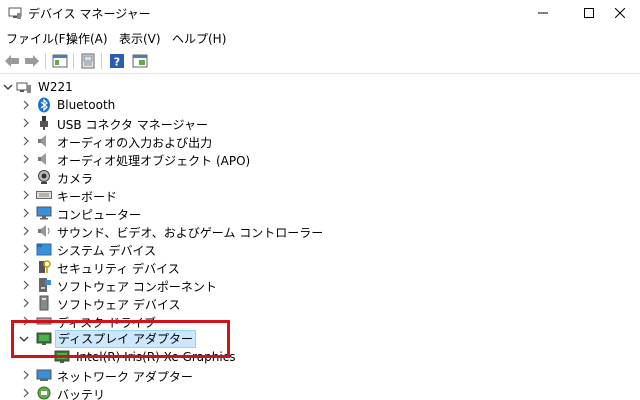  Describe the element at coordinates (44, 303) in the screenshot. I see `software-device-icon` at that location.